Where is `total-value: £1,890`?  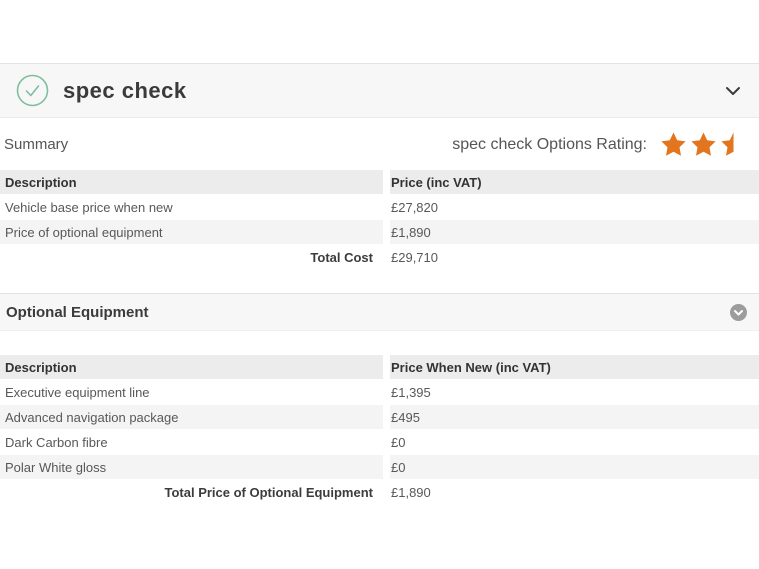
total-value: £1,890 is located at coordinates (411, 492).